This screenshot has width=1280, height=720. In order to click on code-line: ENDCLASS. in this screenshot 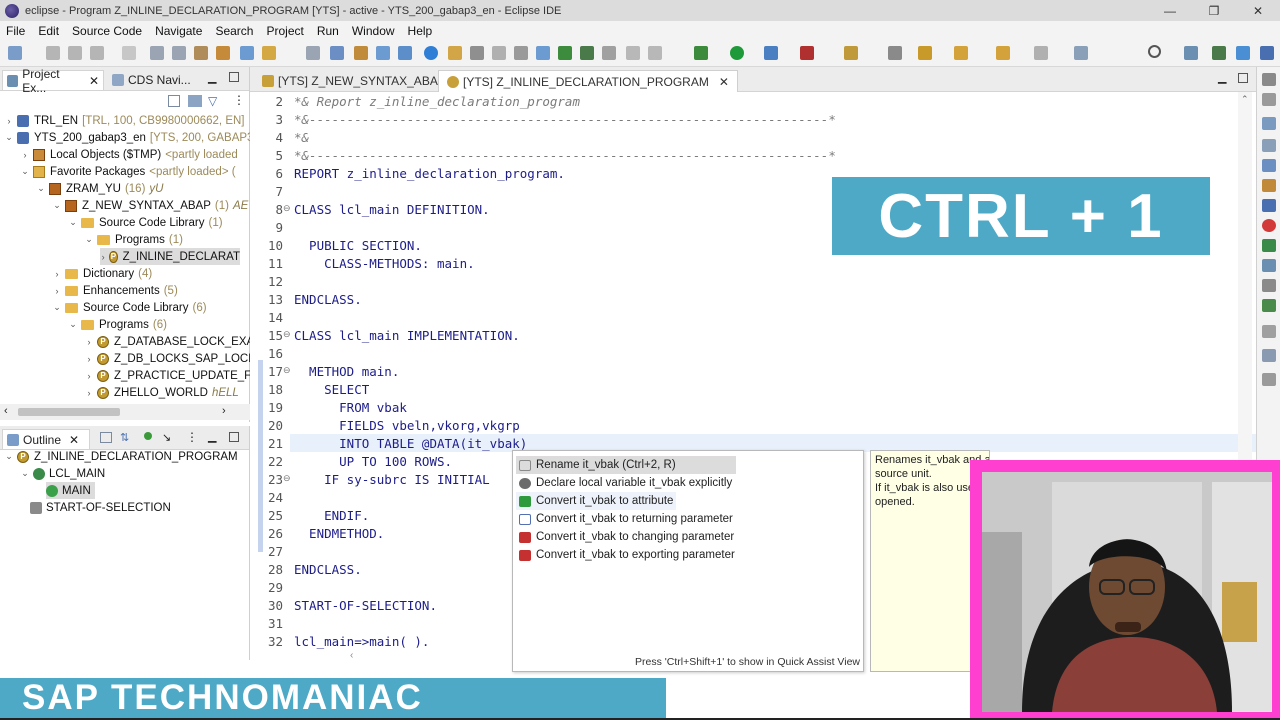, I will do `click(328, 299)`.